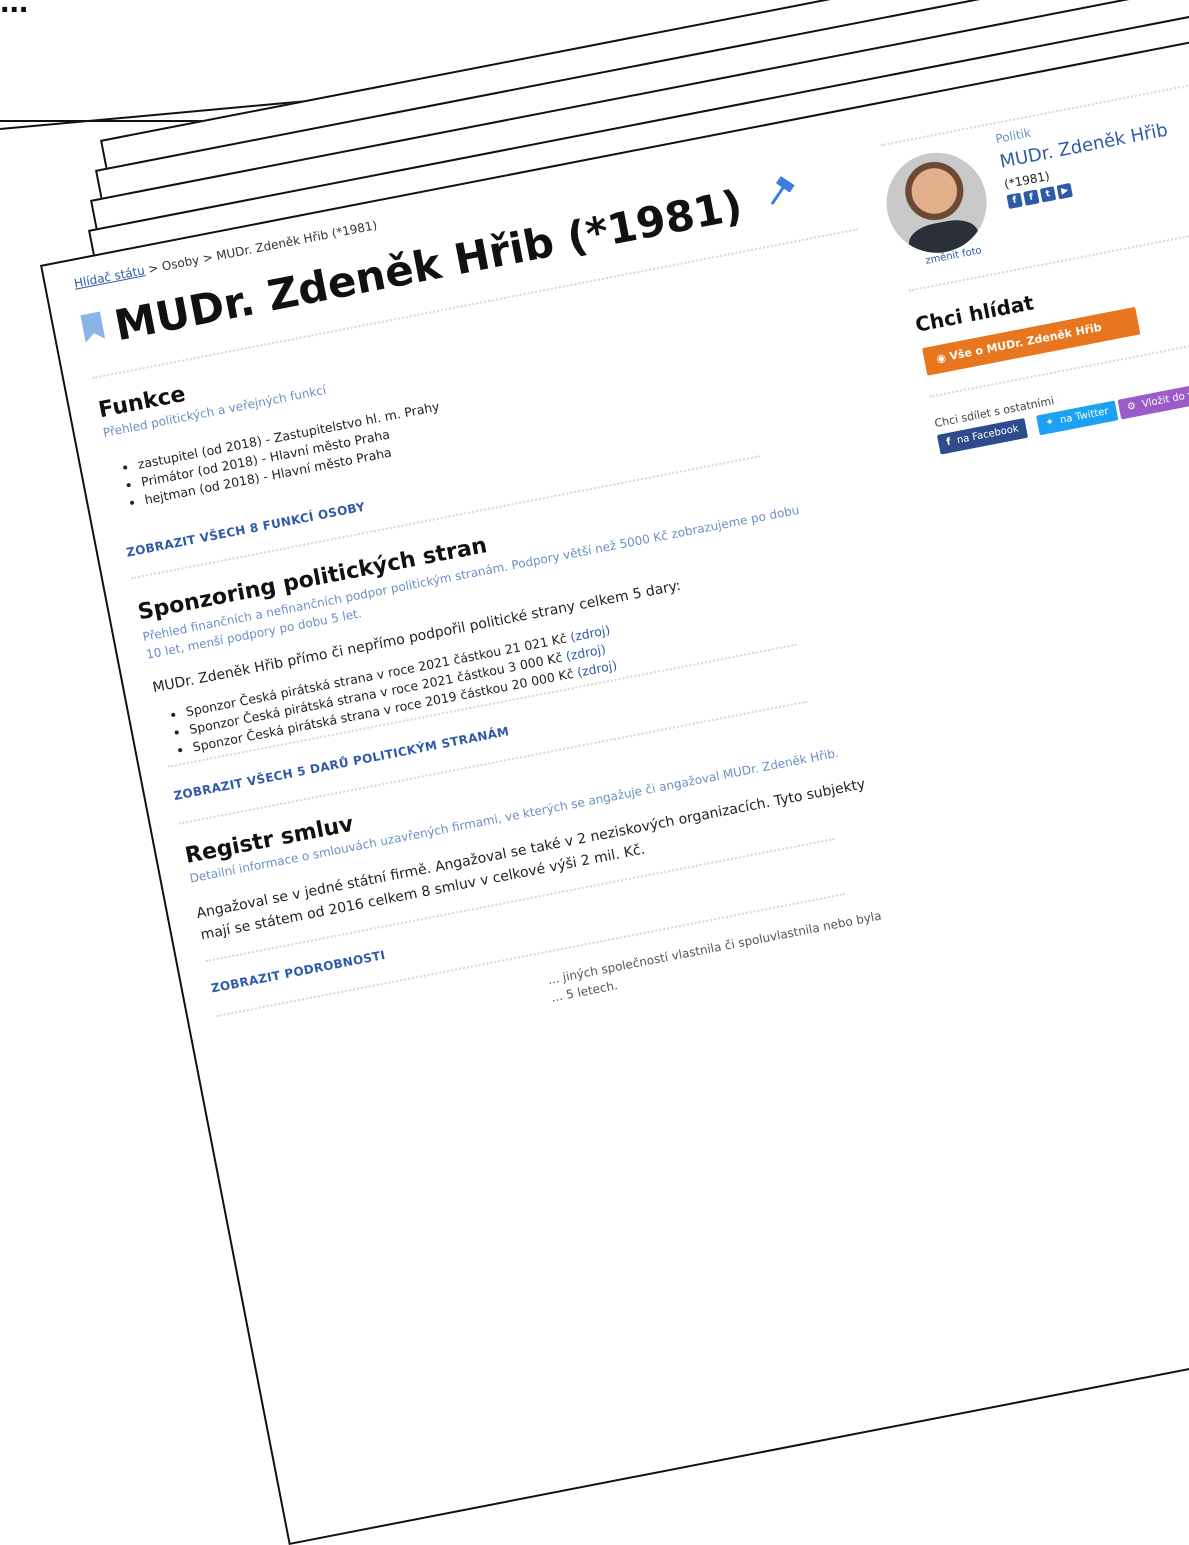 Image resolution: width=1189 pixels, height=1545 pixels. What do you see at coordinates (941, 358) in the screenshot?
I see `eye-icon: ◉` at bounding box center [941, 358].